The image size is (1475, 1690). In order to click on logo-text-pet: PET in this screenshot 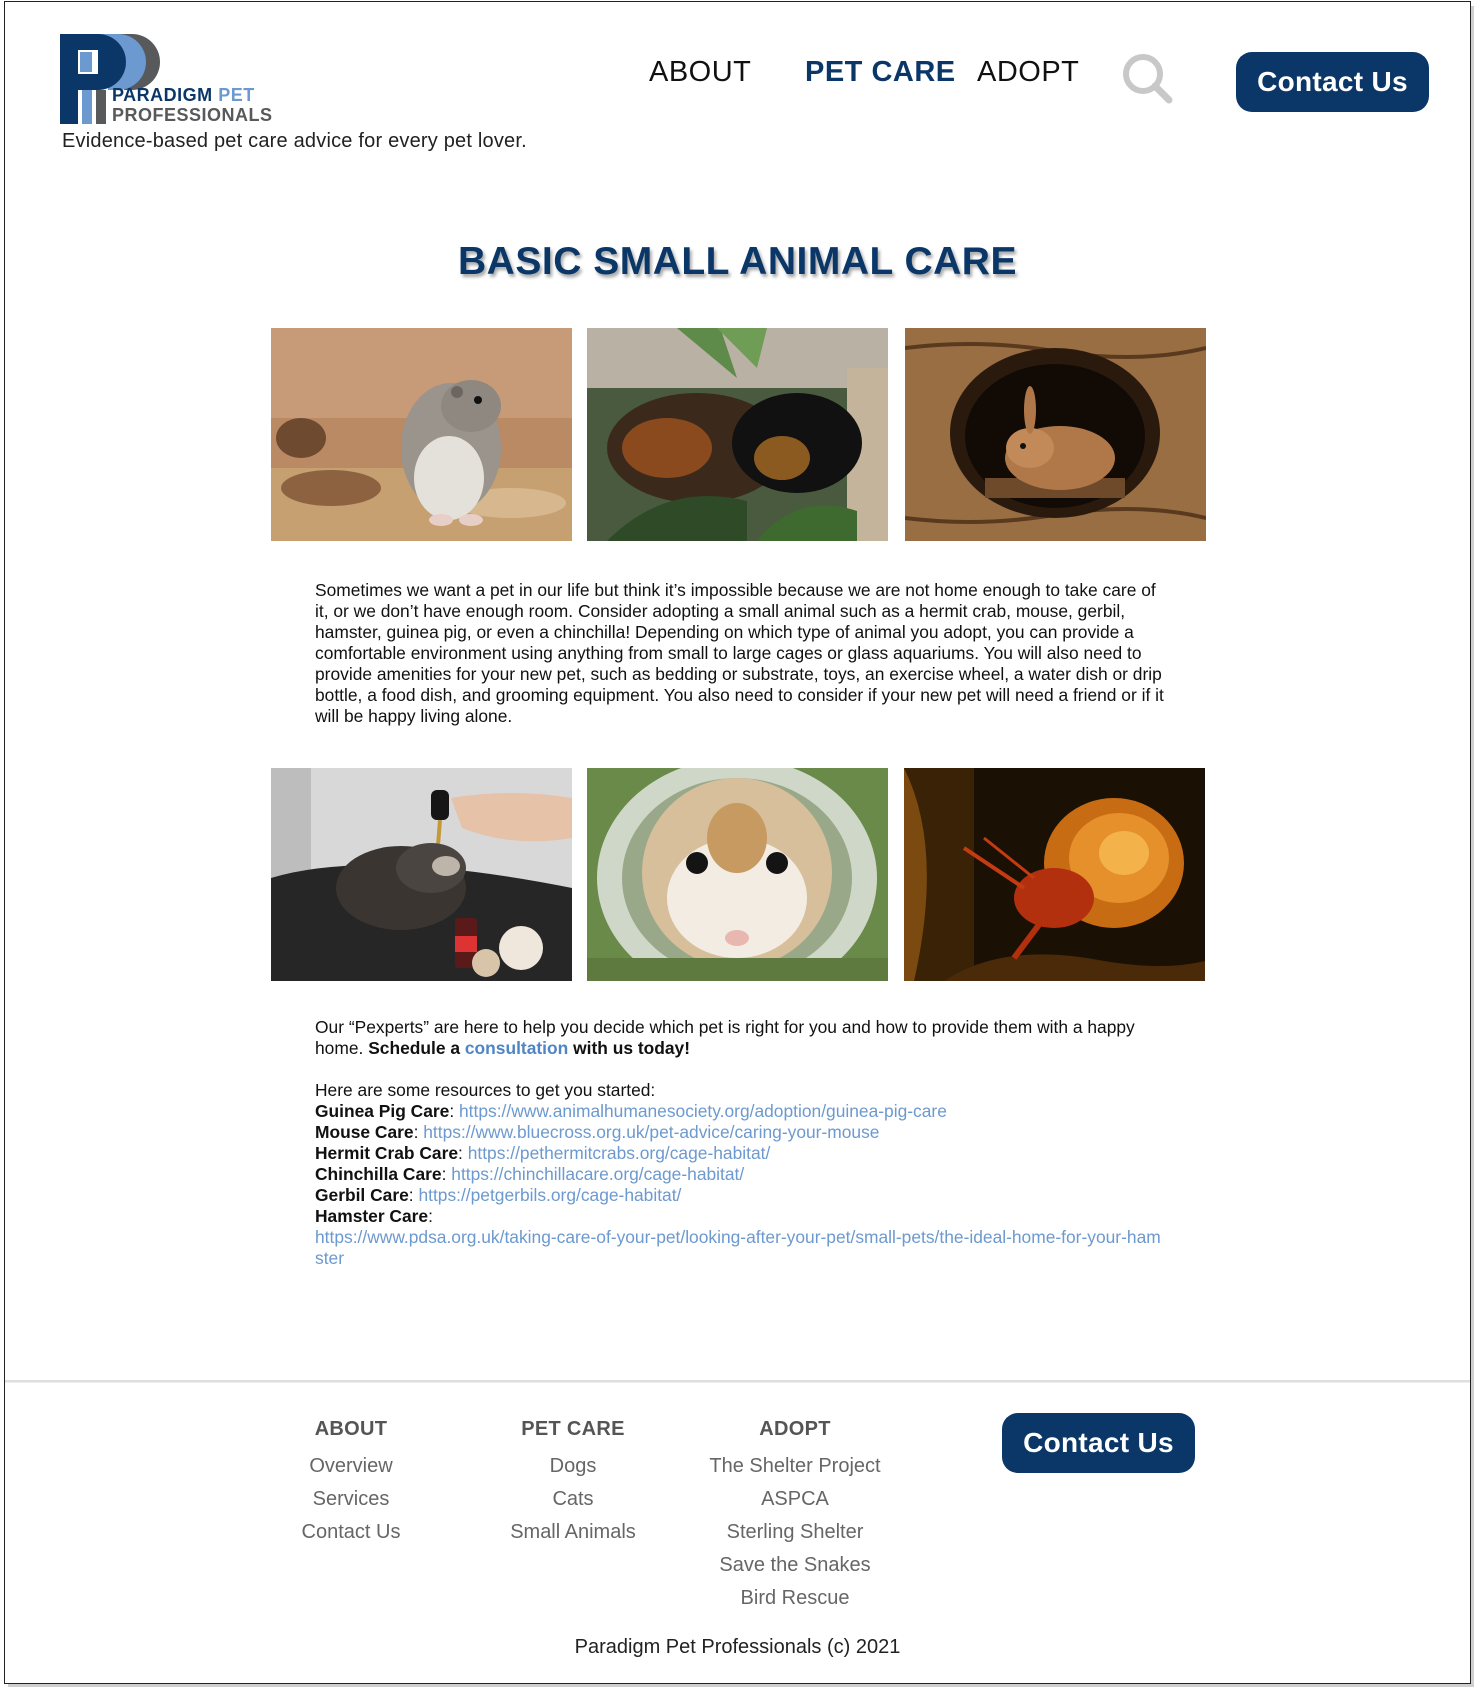, I will do `click(236, 95)`.